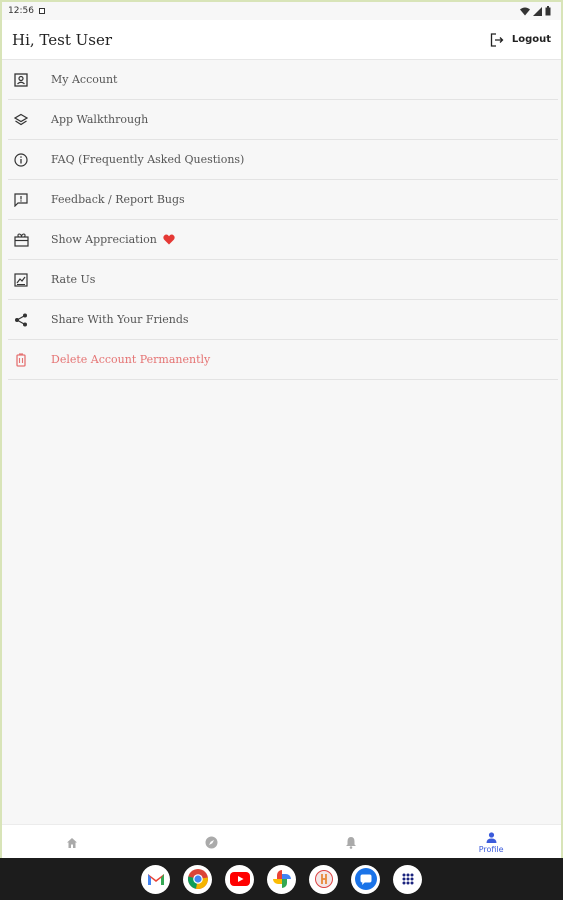 The image size is (563, 900). What do you see at coordinates (155, 879) in the screenshot?
I see `gmail-app-icon` at bounding box center [155, 879].